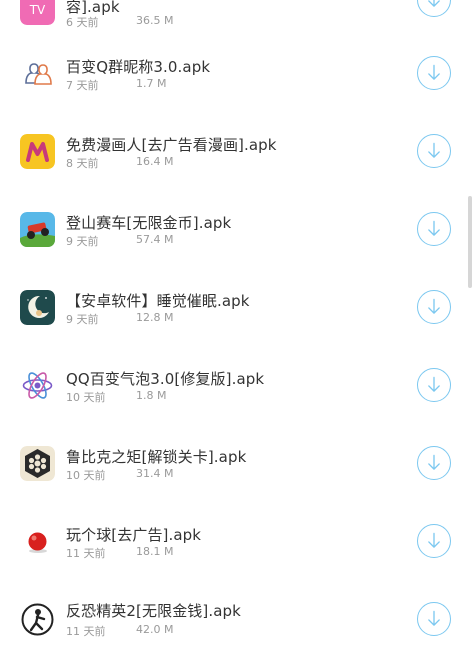 This screenshot has height=672, width=472. What do you see at coordinates (119, 163) in the screenshot?
I see `apk-meta: 8 天前 16.4 M` at bounding box center [119, 163].